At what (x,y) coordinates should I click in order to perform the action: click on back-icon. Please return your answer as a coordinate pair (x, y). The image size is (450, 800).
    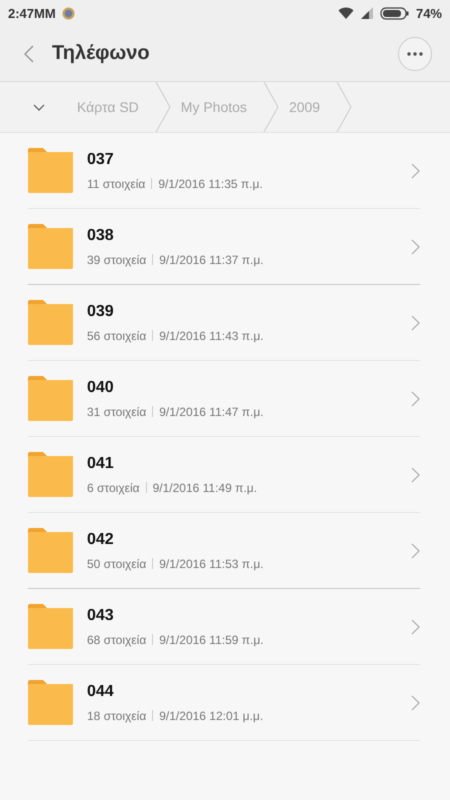
    Looking at the image, I should click on (29, 53).